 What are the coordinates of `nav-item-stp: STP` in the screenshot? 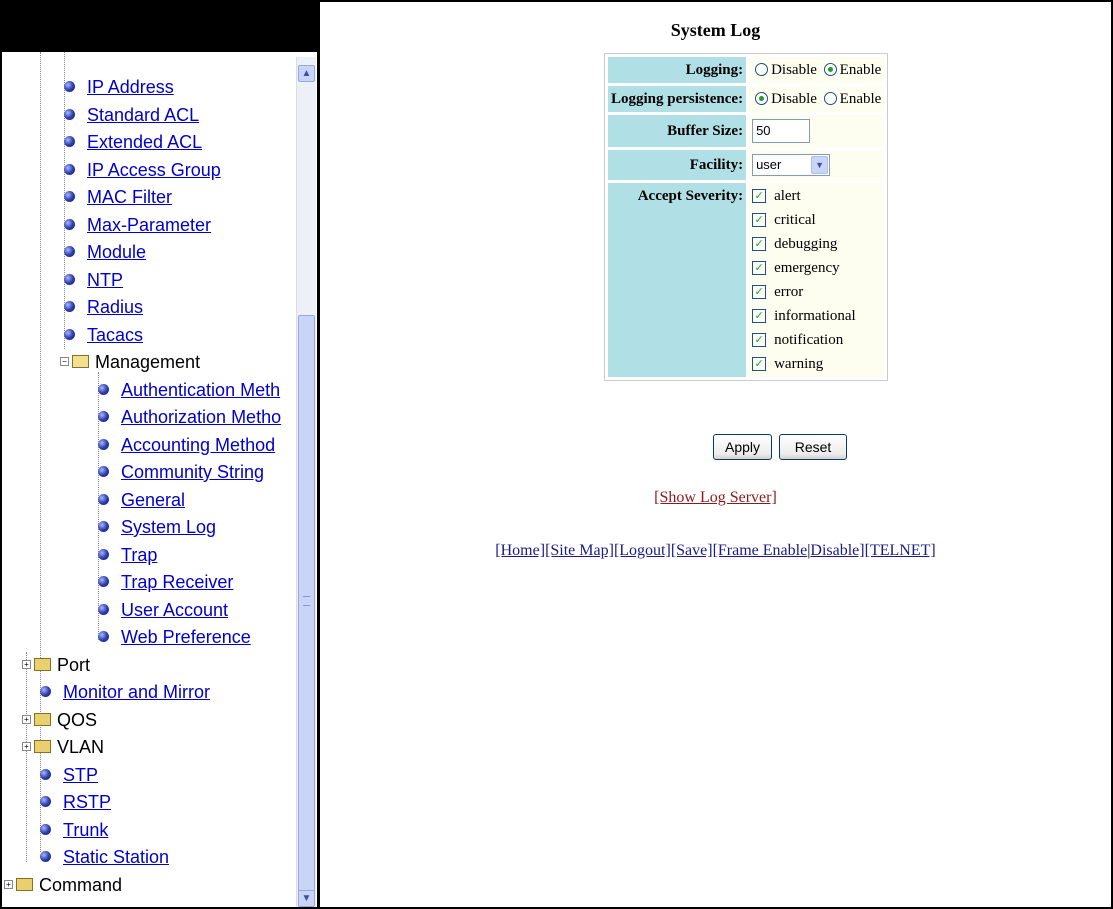 It's located at (69, 775).